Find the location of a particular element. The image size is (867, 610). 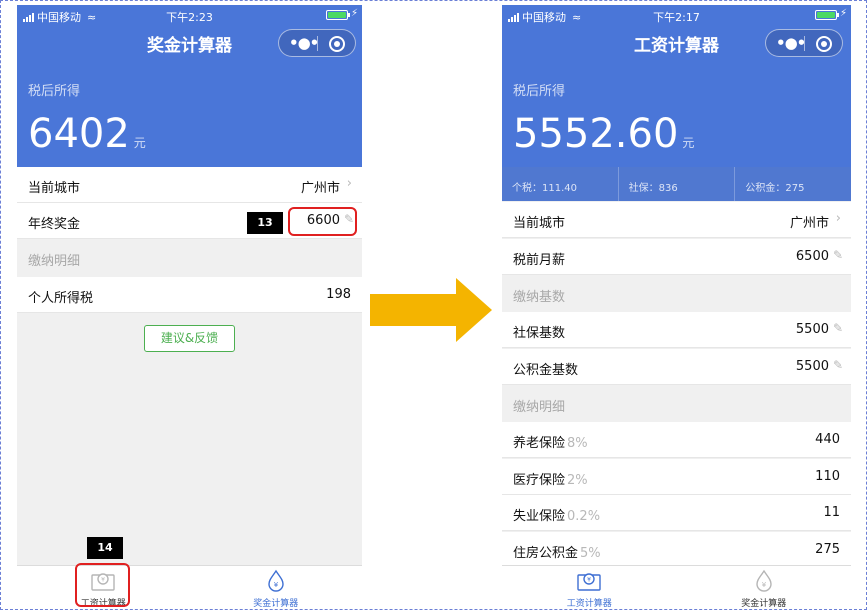

unemployment-name: 失业保险 is located at coordinates (539, 516).